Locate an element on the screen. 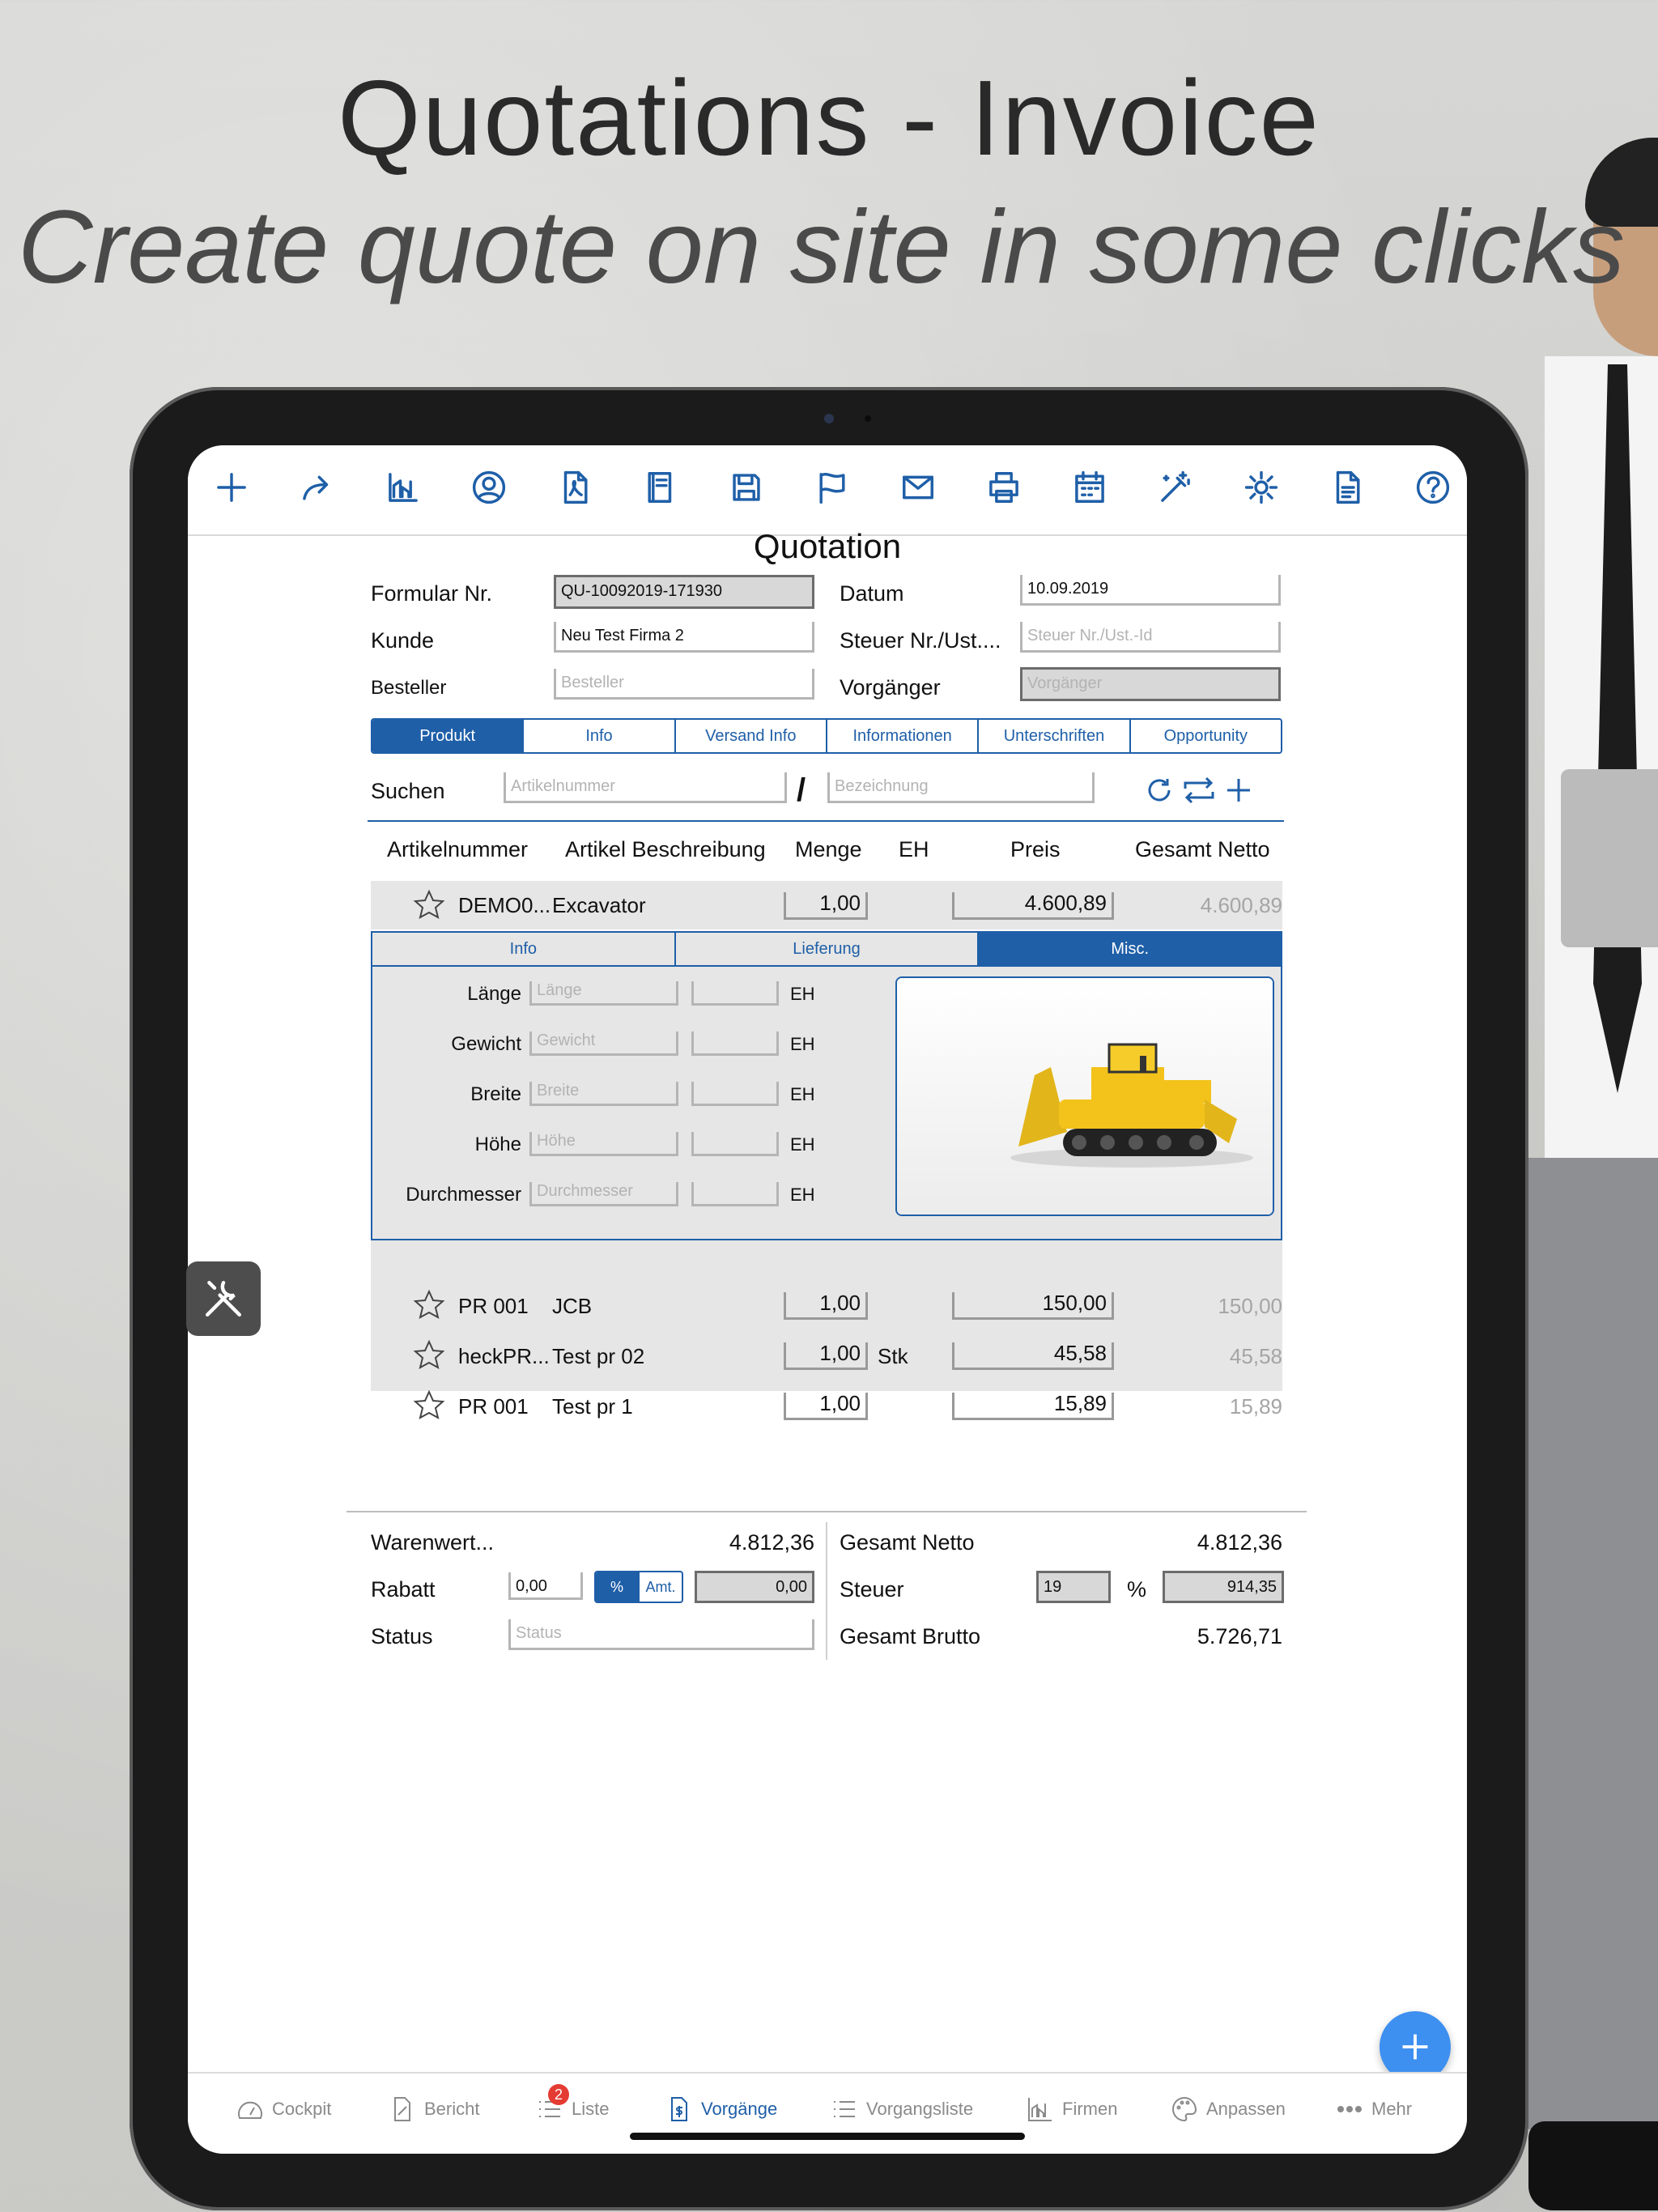 Image resolution: width=1658 pixels, height=2212 pixels. detail-tabs: Info Lieferung Misc. is located at coordinates (826, 949).